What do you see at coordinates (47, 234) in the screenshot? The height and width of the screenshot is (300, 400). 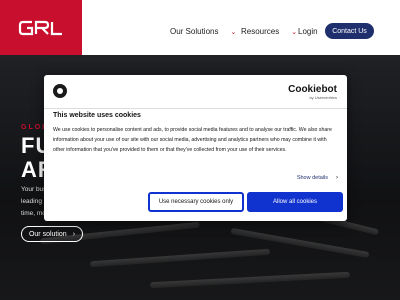 I see `our-solution-label: Our solution` at bounding box center [47, 234].